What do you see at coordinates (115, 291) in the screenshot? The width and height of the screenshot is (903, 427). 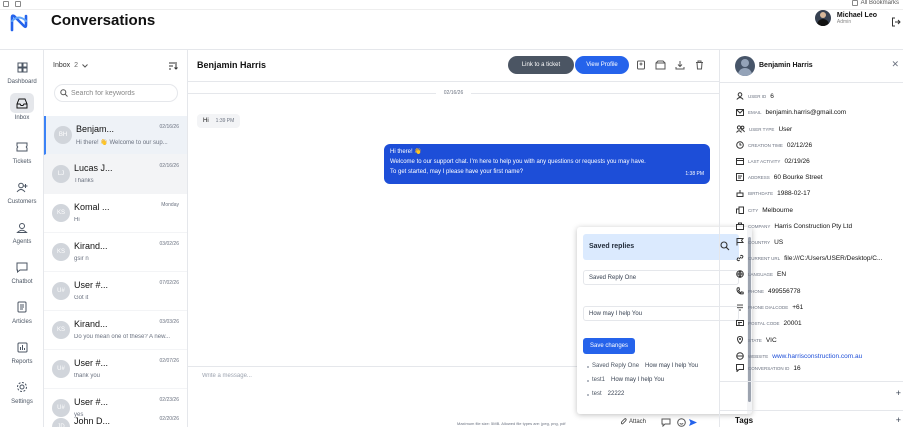 I see `conversation-item: U# User #... 07/02/26 Got it` at bounding box center [115, 291].